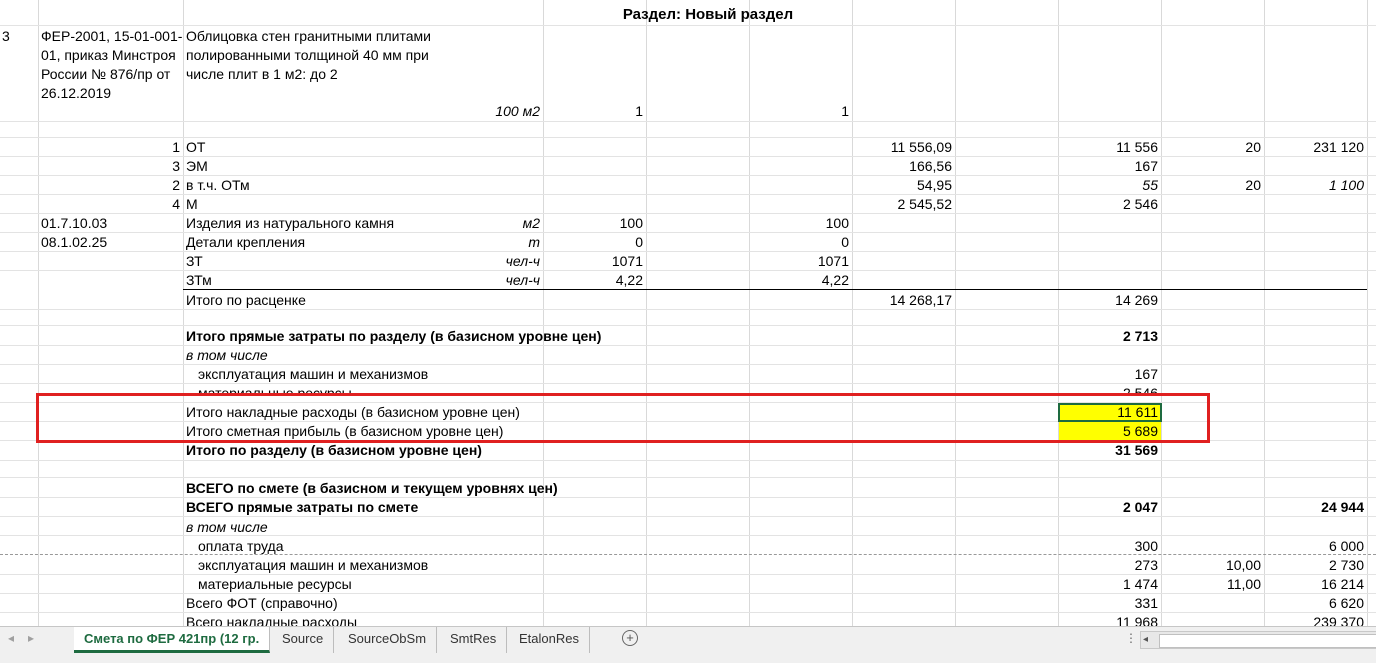 Image resolution: width=1376 pixels, height=663 pixels. What do you see at coordinates (1267, 641) in the screenshot?
I see `scrollbar-thumb` at bounding box center [1267, 641].